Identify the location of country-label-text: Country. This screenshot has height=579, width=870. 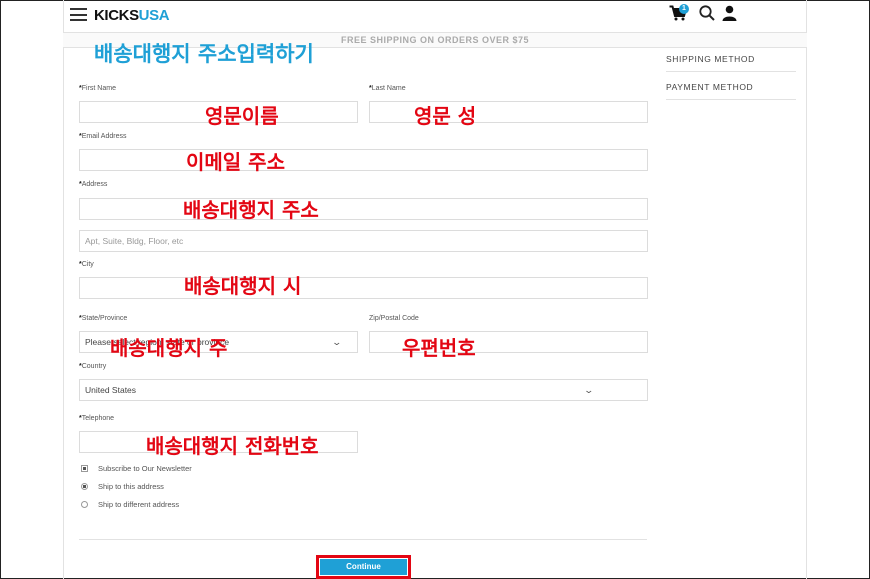
(94, 366).